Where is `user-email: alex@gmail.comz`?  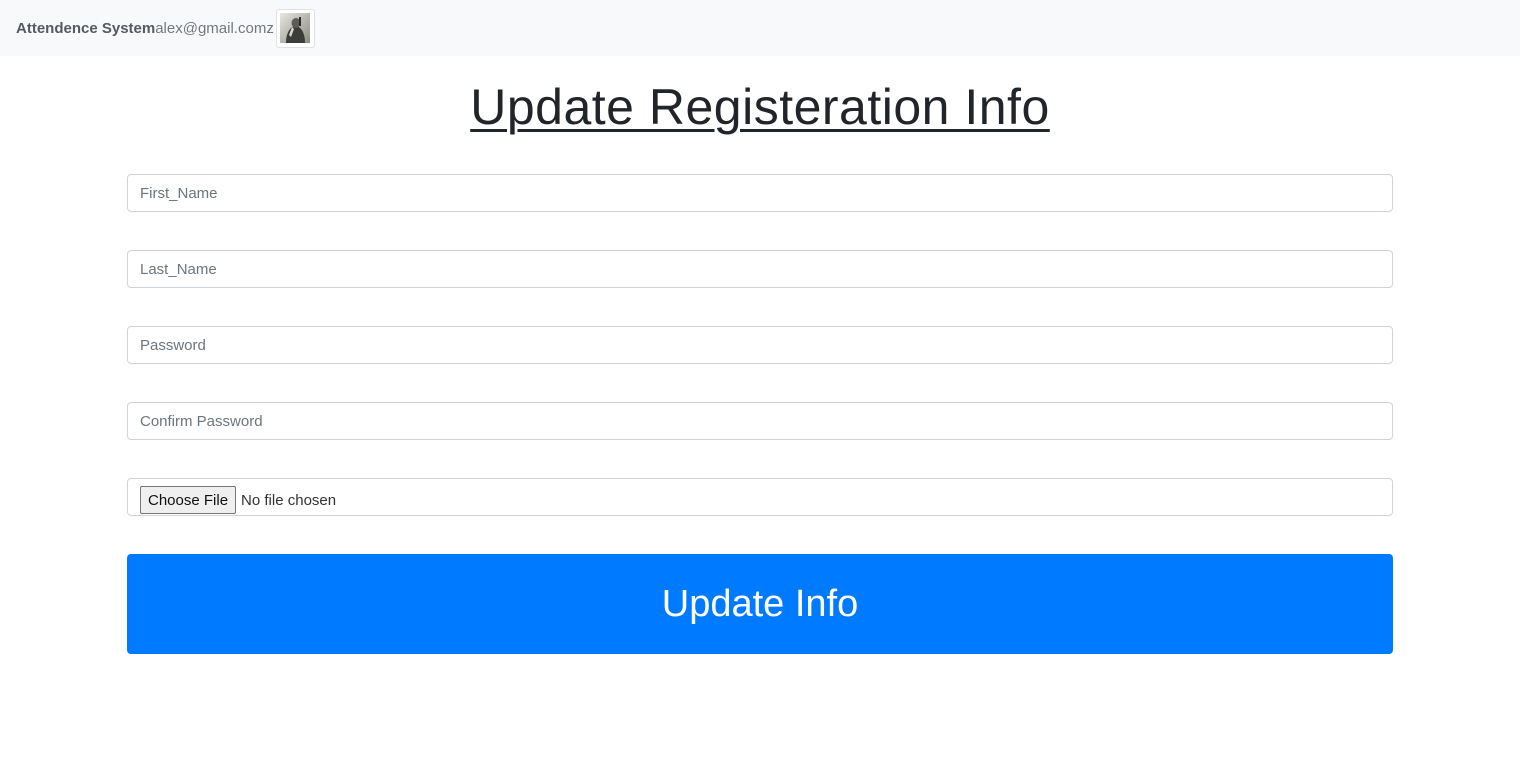 user-email: alex@gmail.comz is located at coordinates (214, 28).